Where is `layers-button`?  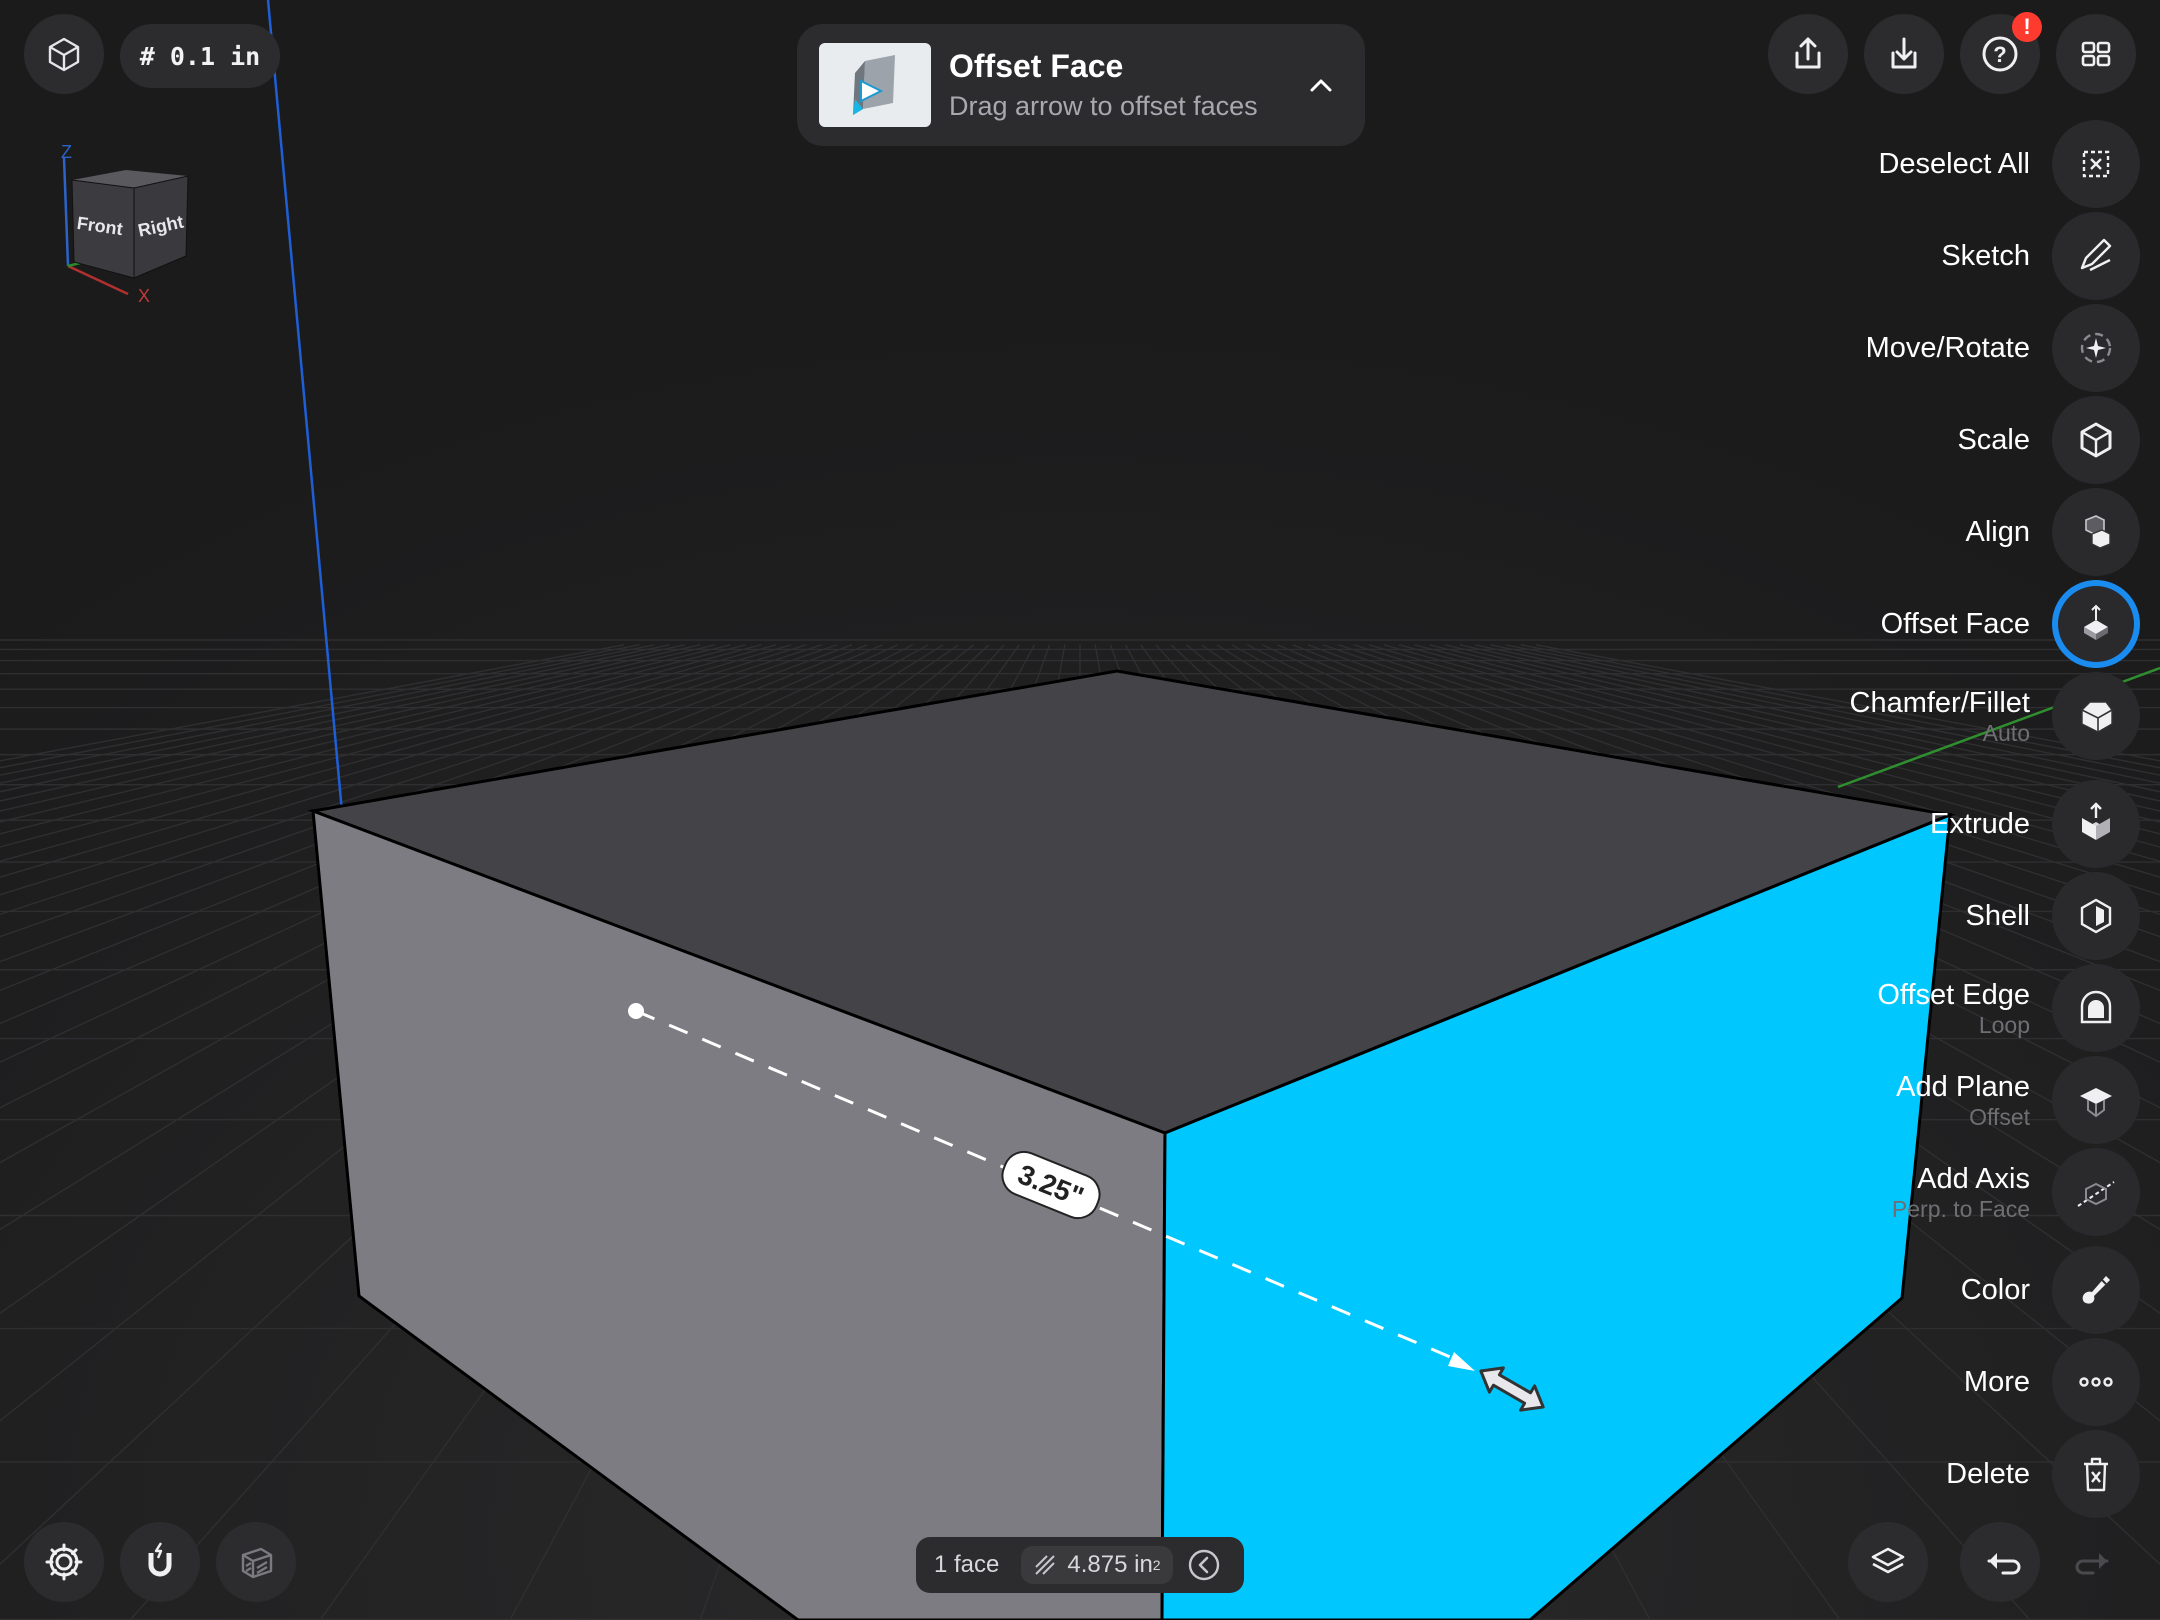
layers-button is located at coordinates (1888, 1562).